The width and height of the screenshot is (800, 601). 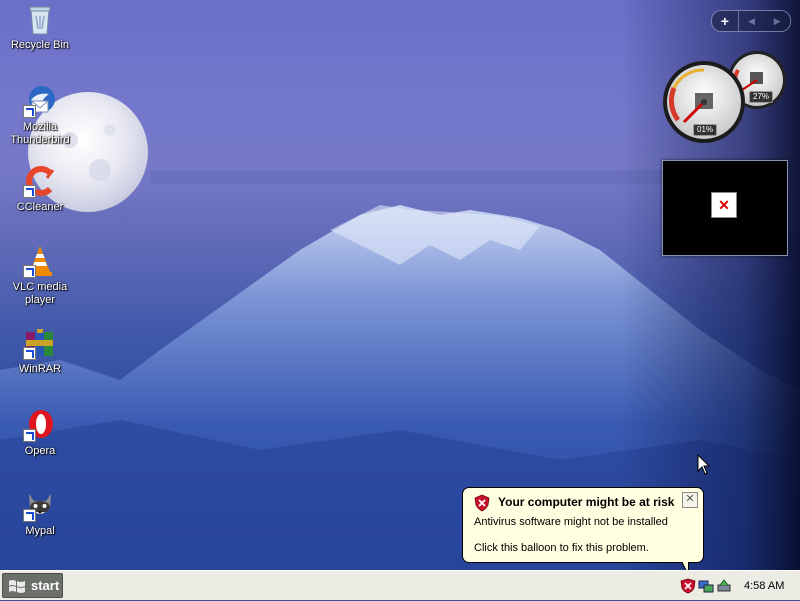 What do you see at coordinates (40, 133) in the screenshot?
I see `desktop-icon-label: Mozilla Thunderbird` at bounding box center [40, 133].